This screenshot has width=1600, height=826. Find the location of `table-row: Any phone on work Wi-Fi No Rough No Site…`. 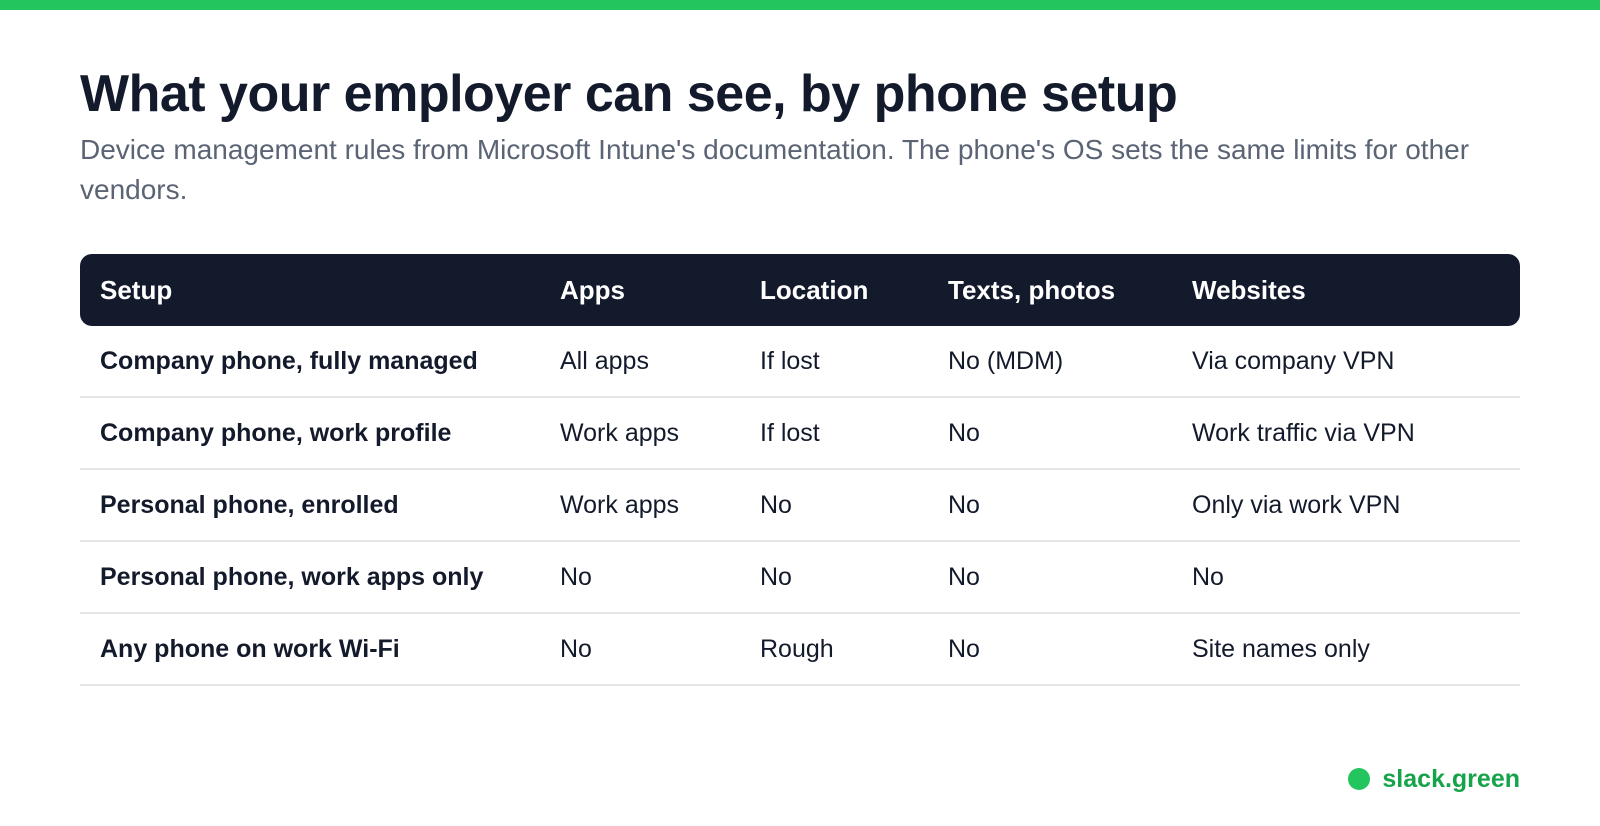

table-row: Any phone on work Wi-Fi No Rough No Site… is located at coordinates (800, 650).